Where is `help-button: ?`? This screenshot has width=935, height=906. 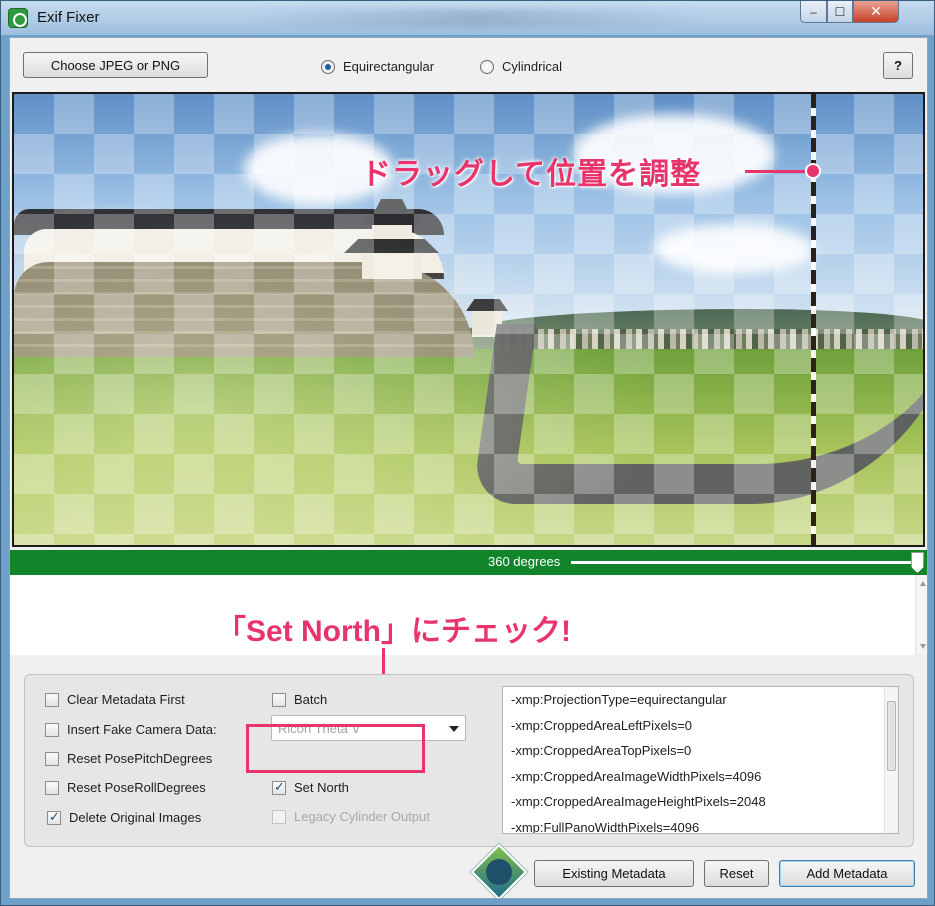
help-button: ? is located at coordinates (898, 65).